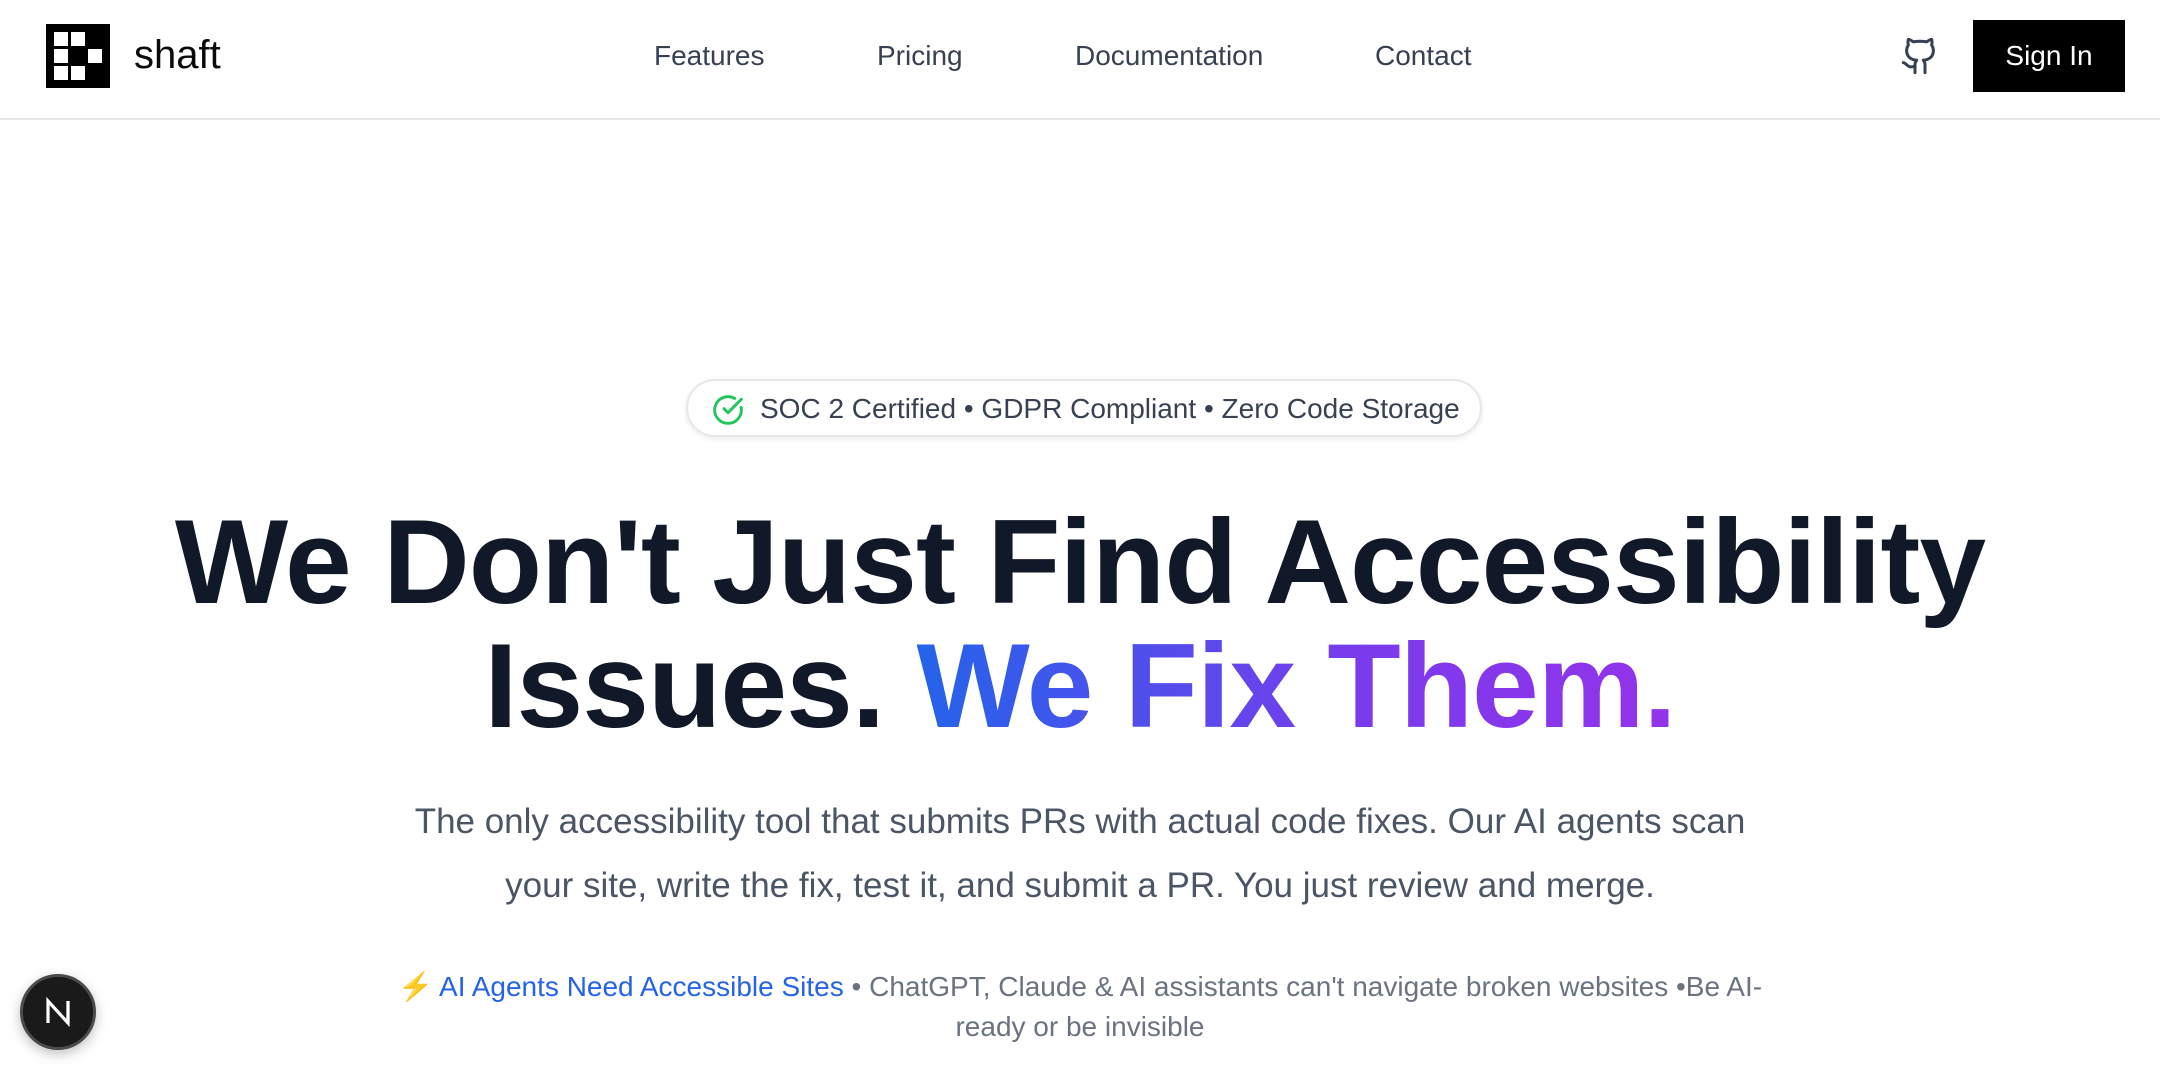 The image size is (2160, 1070). I want to click on sign-in-button: Sign In, so click(2049, 56).